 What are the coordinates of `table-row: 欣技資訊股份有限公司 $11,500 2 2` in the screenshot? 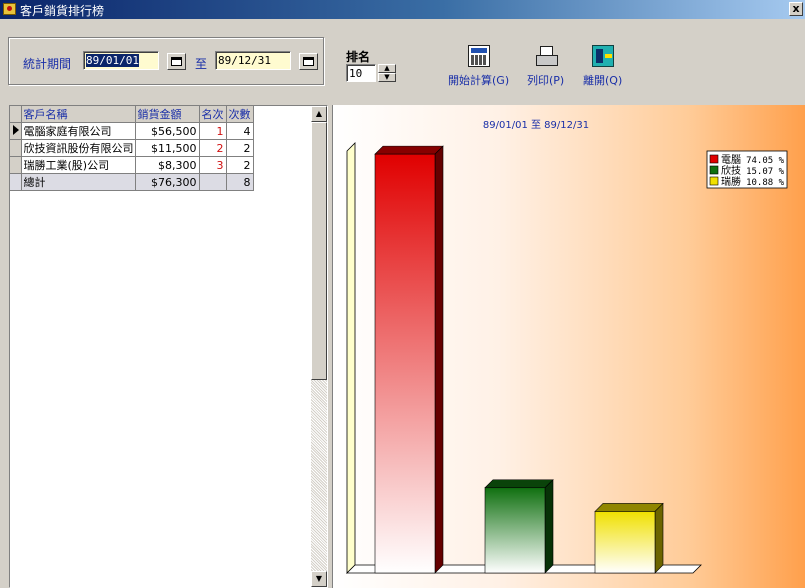 It's located at (132, 148).